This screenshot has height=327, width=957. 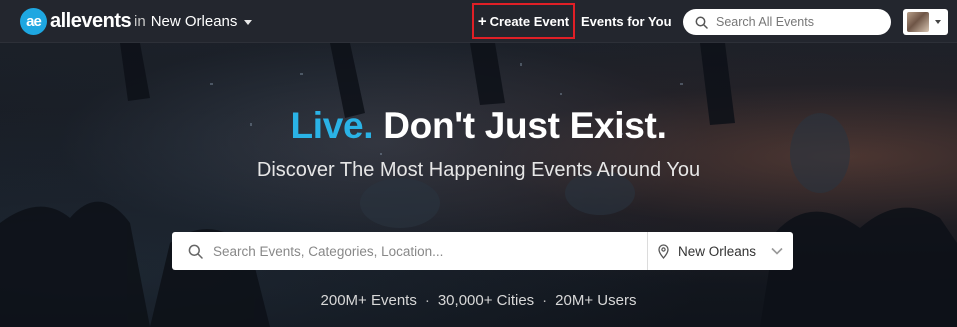 I want to click on location-dropdown: New Orleans, so click(x=720, y=251).